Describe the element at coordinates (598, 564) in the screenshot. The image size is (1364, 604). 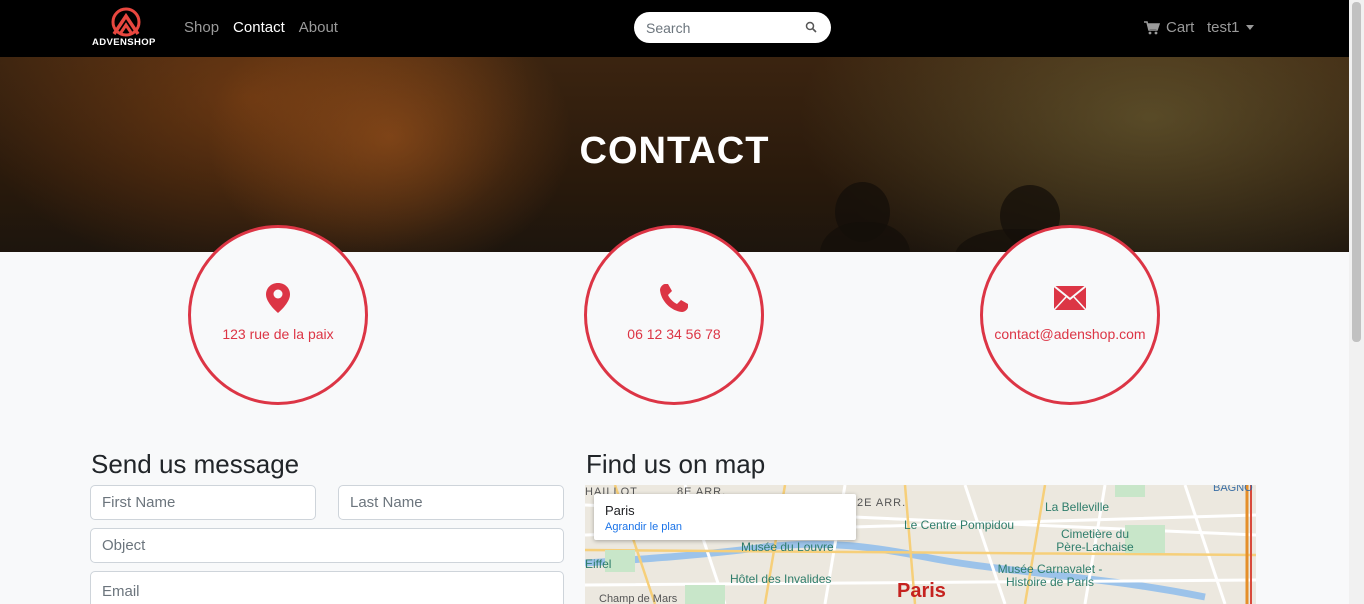
I see `map-label: Eiffel` at that location.